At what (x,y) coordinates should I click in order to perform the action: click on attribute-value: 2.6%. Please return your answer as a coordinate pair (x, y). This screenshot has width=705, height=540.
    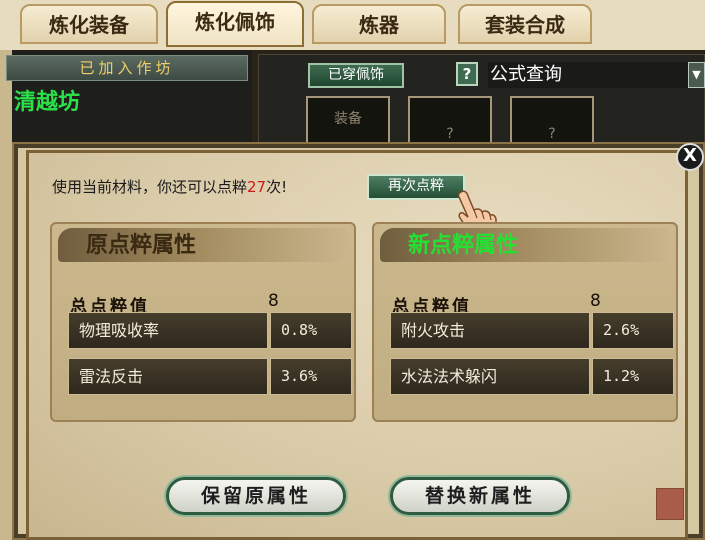
    Looking at the image, I should click on (633, 330).